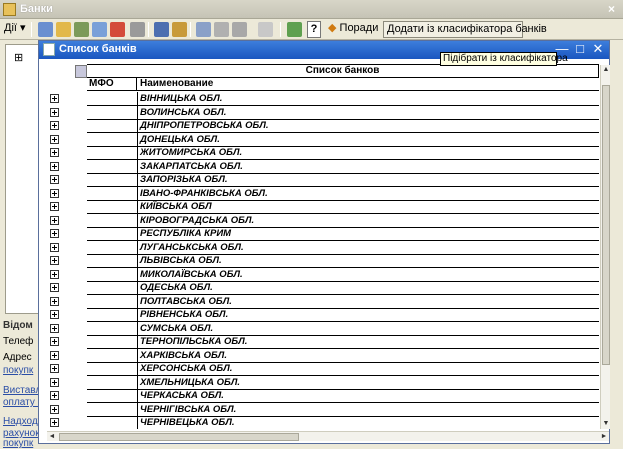  Describe the element at coordinates (368, 315) in the screenshot. I see `cell-name: РІВНЕНСЬКА ОБЛ.` at that location.